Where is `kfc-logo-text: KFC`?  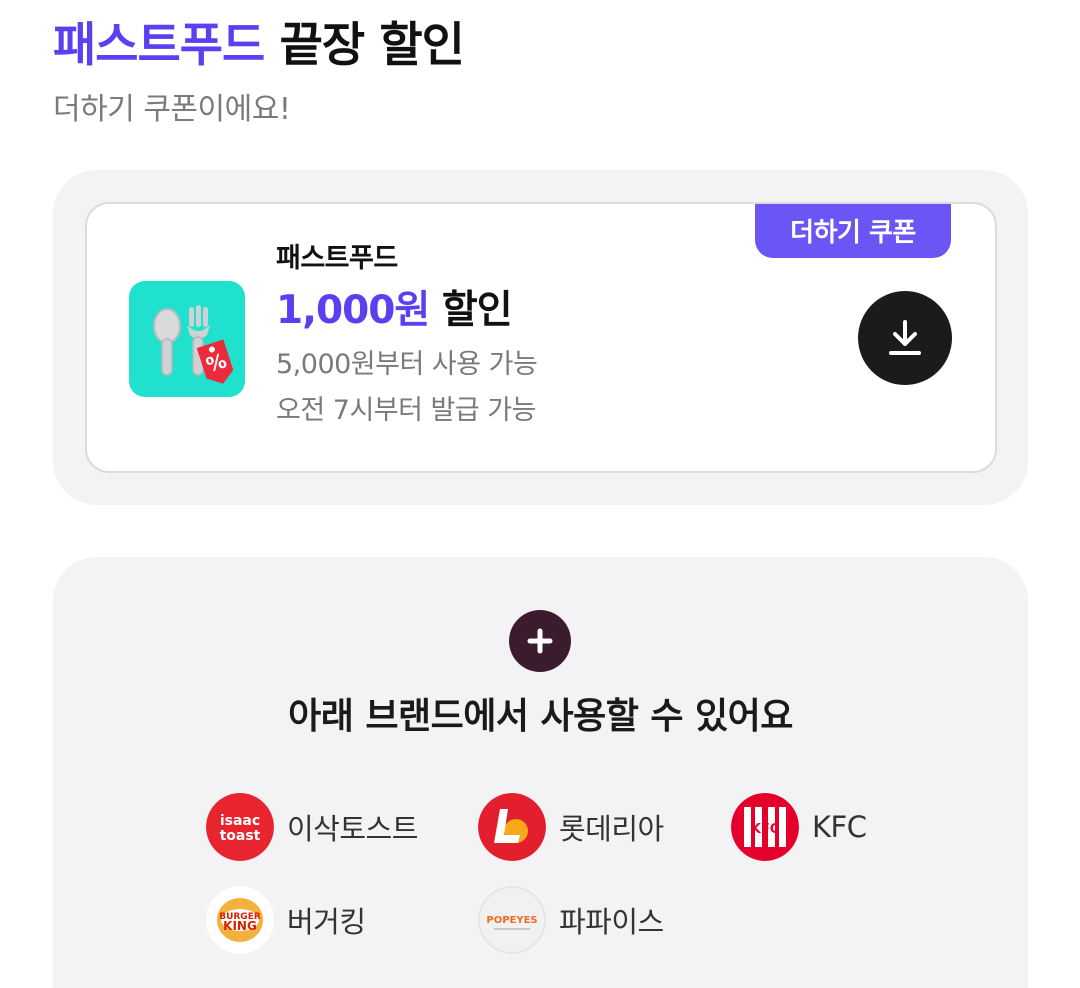
kfc-logo-text: KFC is located at coordinates (765, 829).